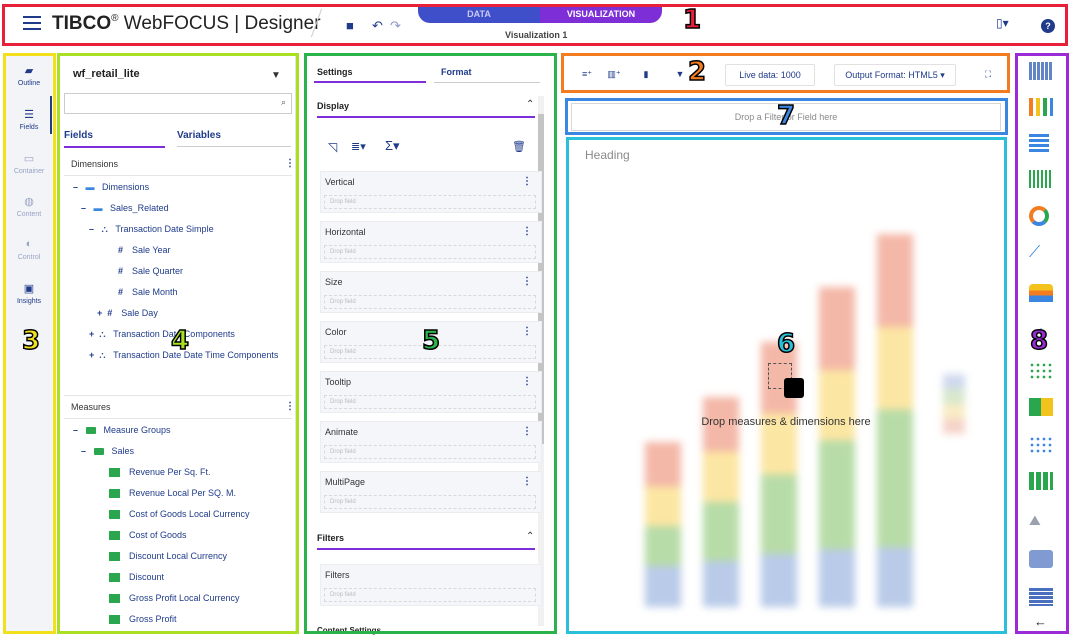 The height and width of the screenshot is (635, 1072). What do you see at coordinates (431, 242) in the screenshot?
I see `bucket-horizontal: Horizontal ⋮ Drop field` at bounding box center [431, 242].